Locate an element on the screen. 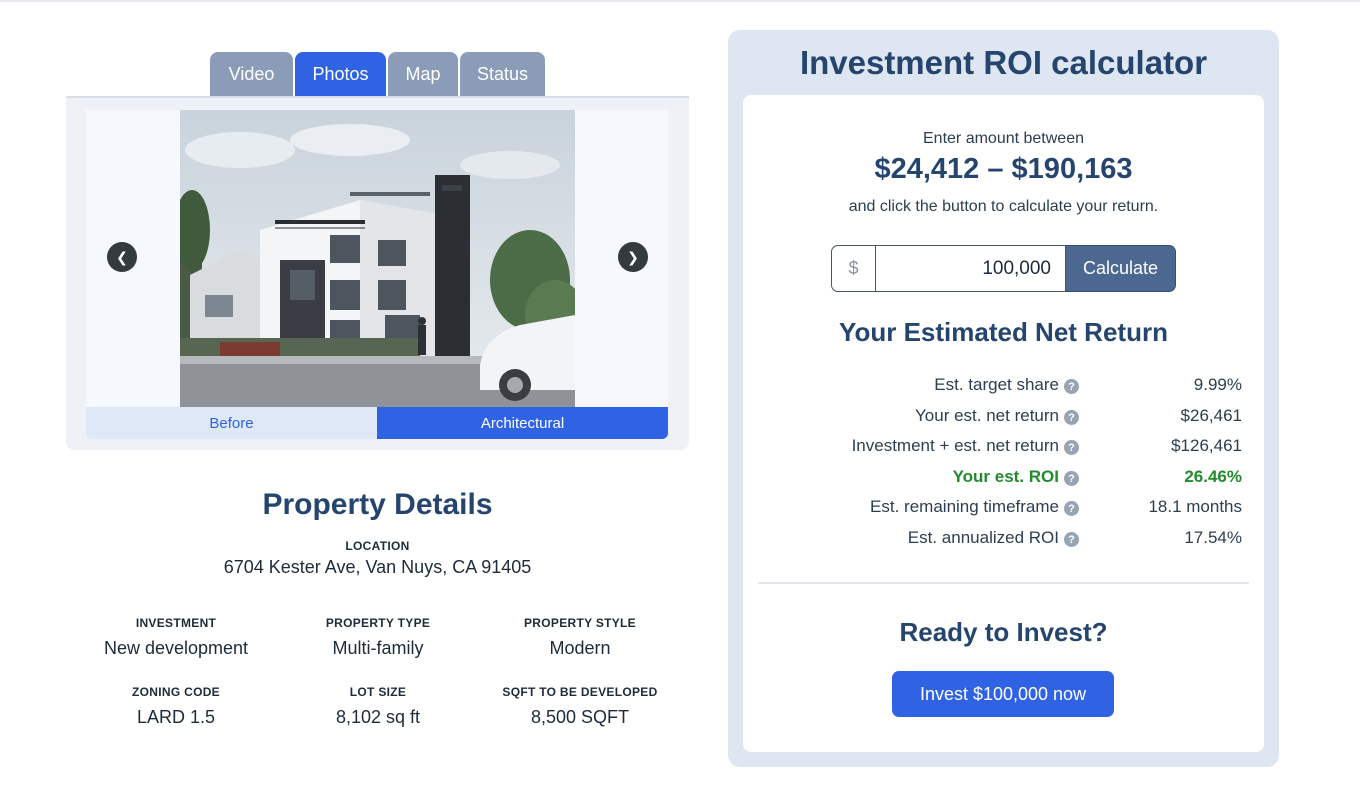  detail-value: LARD 1.5 is located at coordinates (176, 717).